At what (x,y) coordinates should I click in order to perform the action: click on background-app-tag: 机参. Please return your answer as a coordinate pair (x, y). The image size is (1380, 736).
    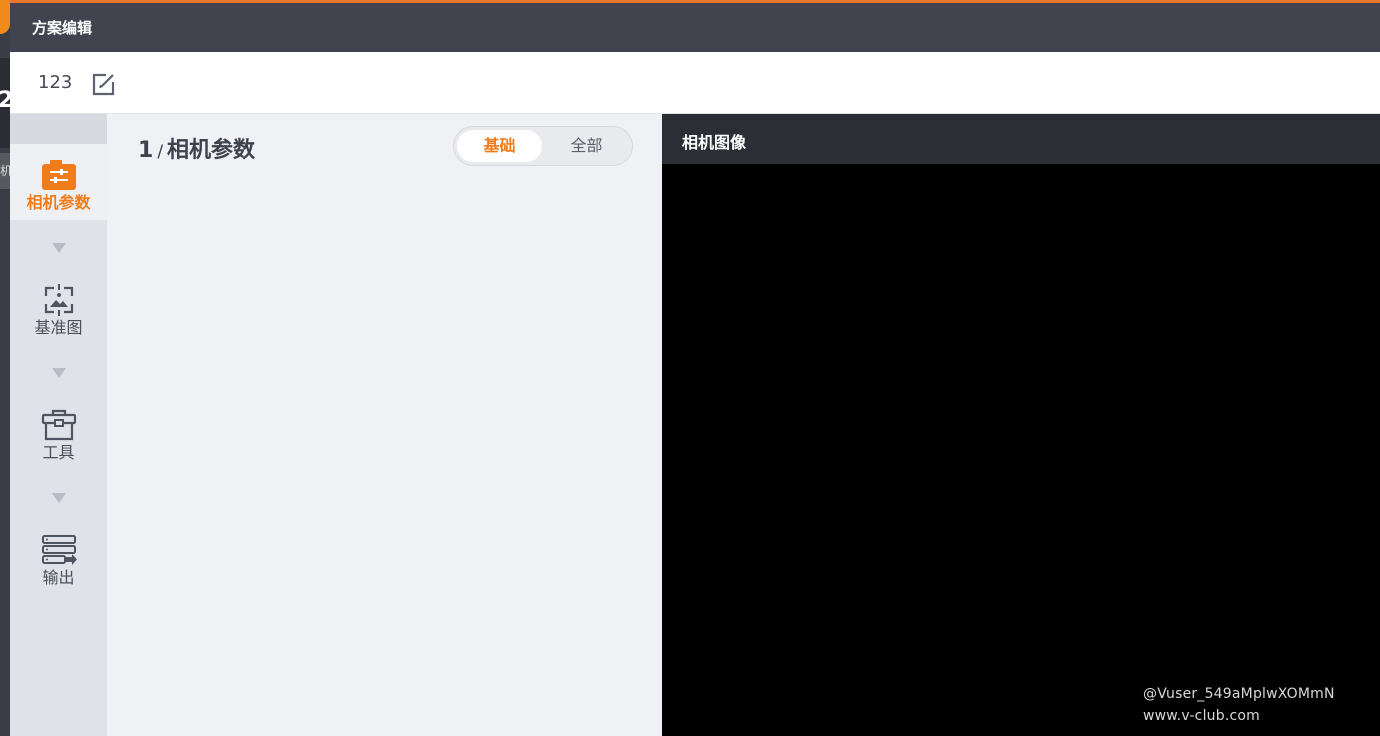
    Looking at the image, I should click on (5, 171).